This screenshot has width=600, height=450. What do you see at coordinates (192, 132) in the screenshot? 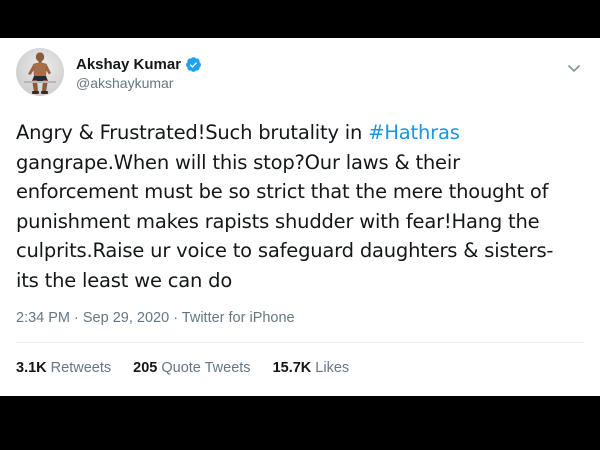
I see `tweet-text-part-1: Angry & Frustrated!Such brutality in` at bounding box center [192, 132].